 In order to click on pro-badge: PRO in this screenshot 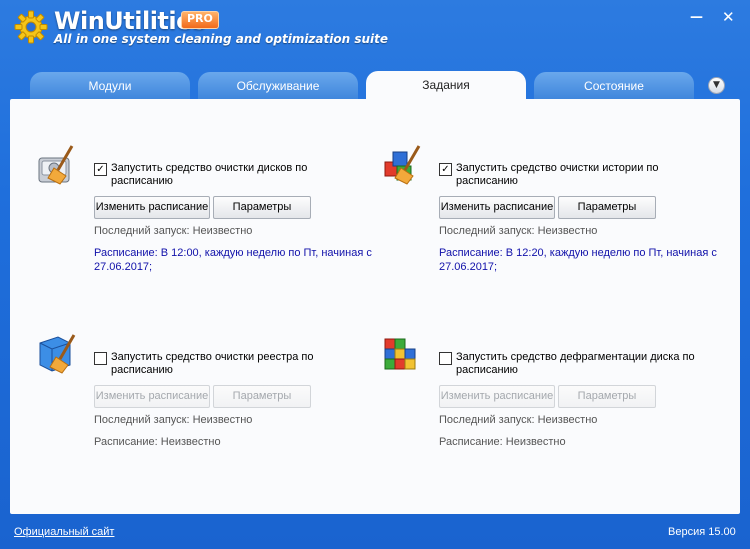, I will do `click(200, 20)`.